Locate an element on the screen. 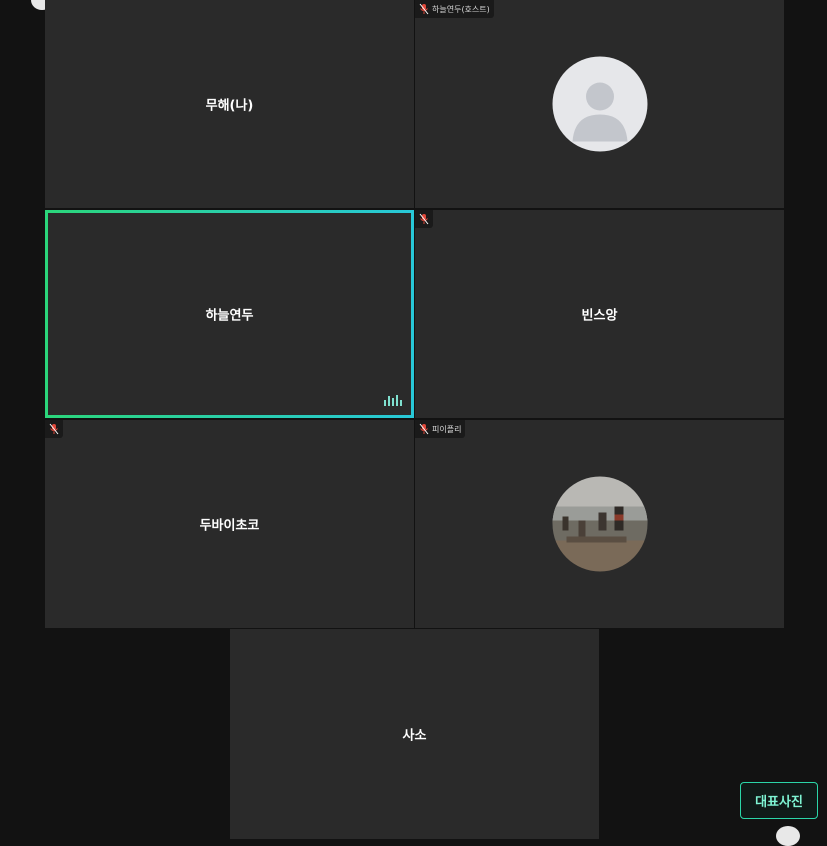 Image resolution: width=827 pixels, height=846 pixels. participant-tile: 두바이초코 is located at coordinates (229, 524).